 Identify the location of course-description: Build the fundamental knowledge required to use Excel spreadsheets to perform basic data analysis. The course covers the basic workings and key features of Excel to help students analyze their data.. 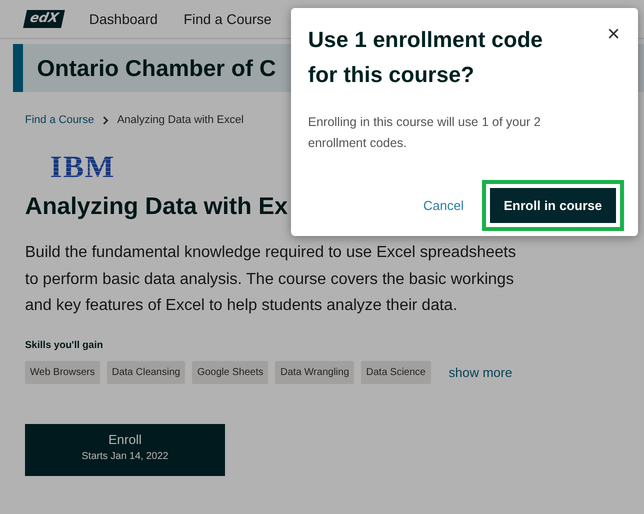
(271, 279).